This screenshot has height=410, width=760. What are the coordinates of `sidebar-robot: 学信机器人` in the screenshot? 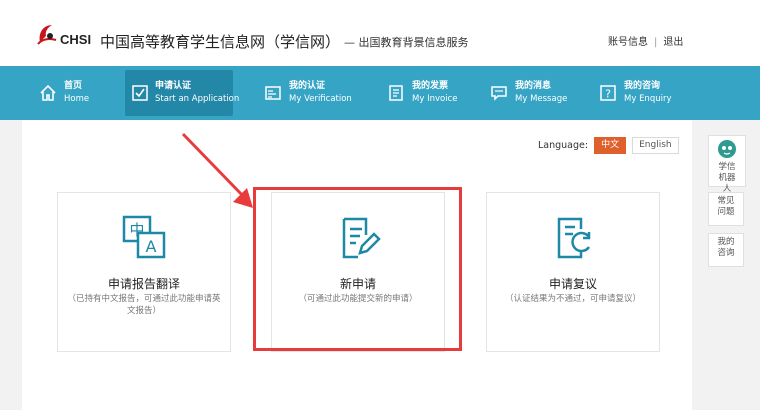 It's located at (727, 164).